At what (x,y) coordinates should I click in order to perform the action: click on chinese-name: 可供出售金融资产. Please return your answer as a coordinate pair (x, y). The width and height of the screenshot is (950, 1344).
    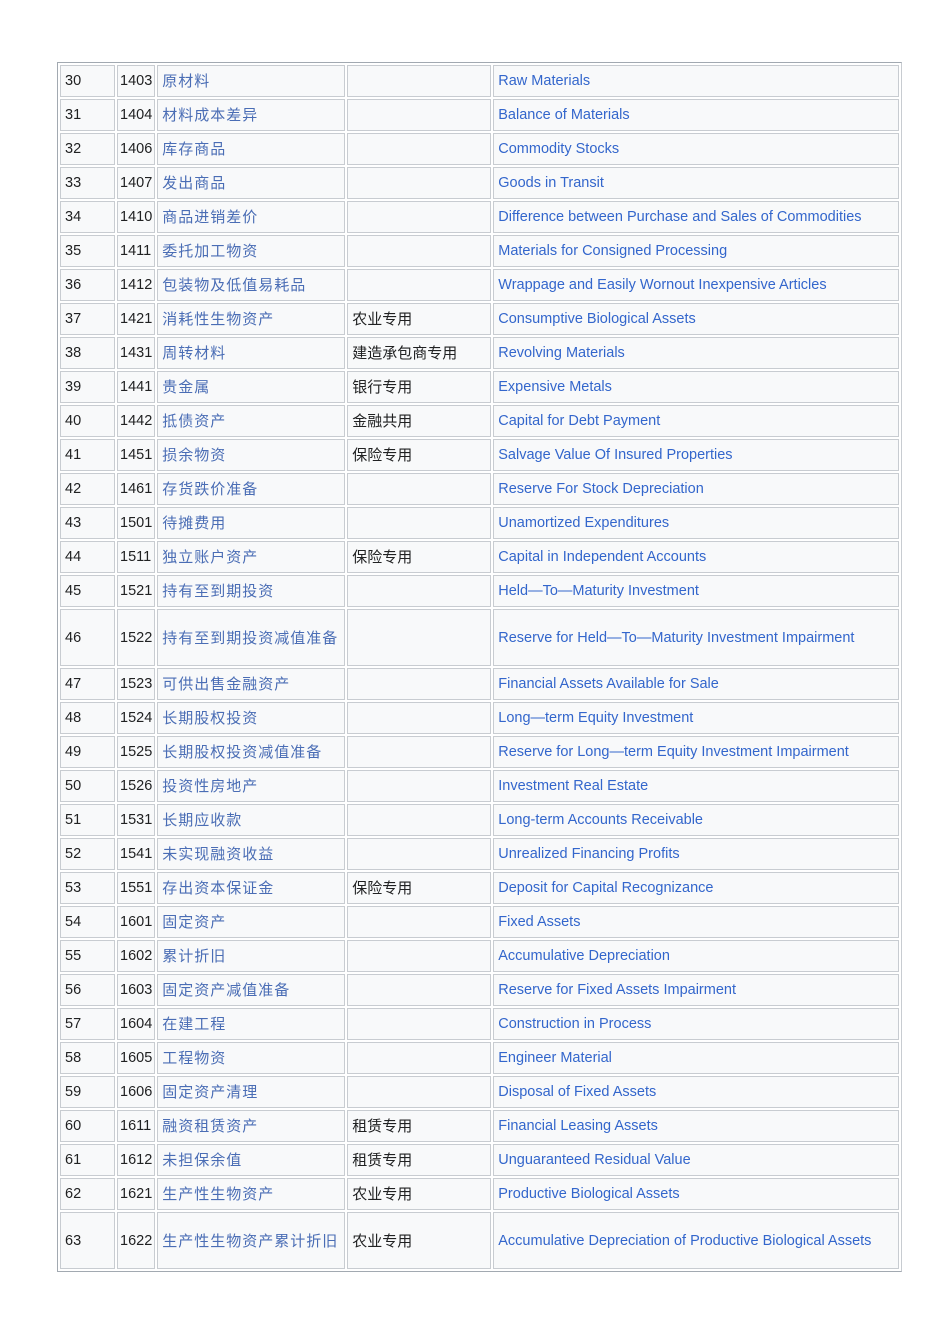
    Looking at the image, I should click on (251, 684).